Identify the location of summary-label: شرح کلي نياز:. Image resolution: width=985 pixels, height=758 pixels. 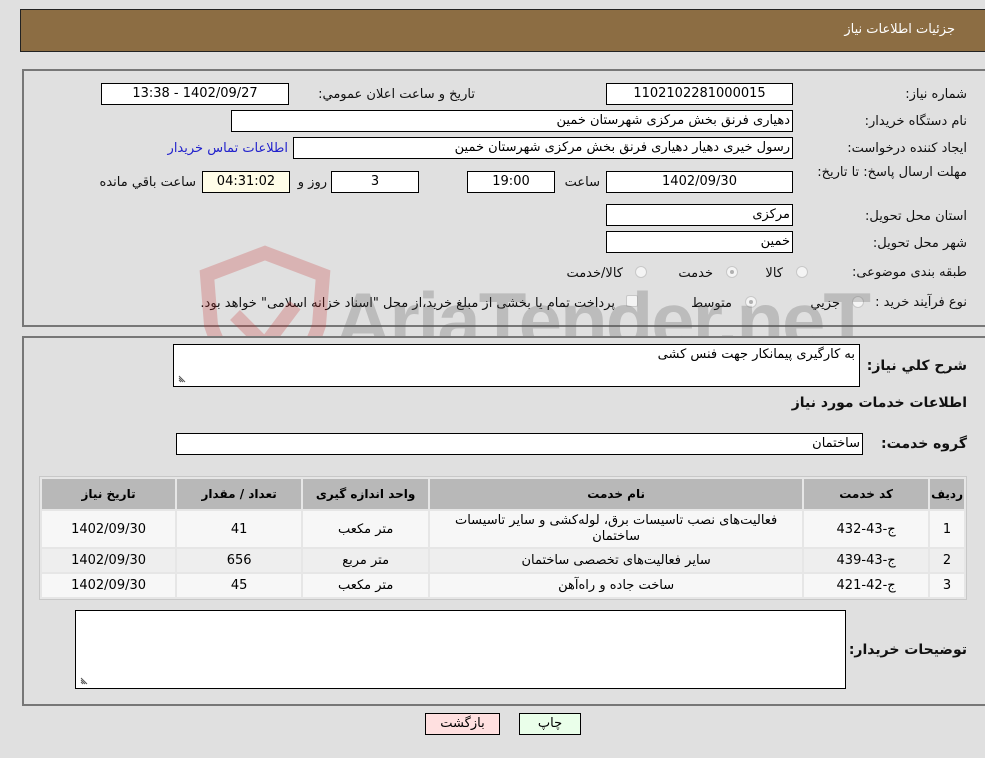
(916, 366).